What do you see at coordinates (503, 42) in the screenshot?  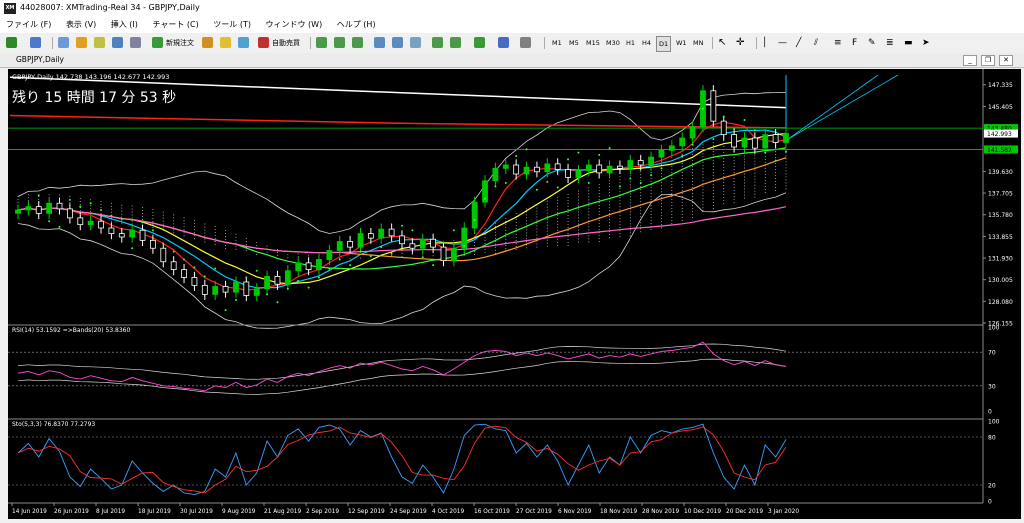 I see `periods-icon` at bounding box center [503, 42].